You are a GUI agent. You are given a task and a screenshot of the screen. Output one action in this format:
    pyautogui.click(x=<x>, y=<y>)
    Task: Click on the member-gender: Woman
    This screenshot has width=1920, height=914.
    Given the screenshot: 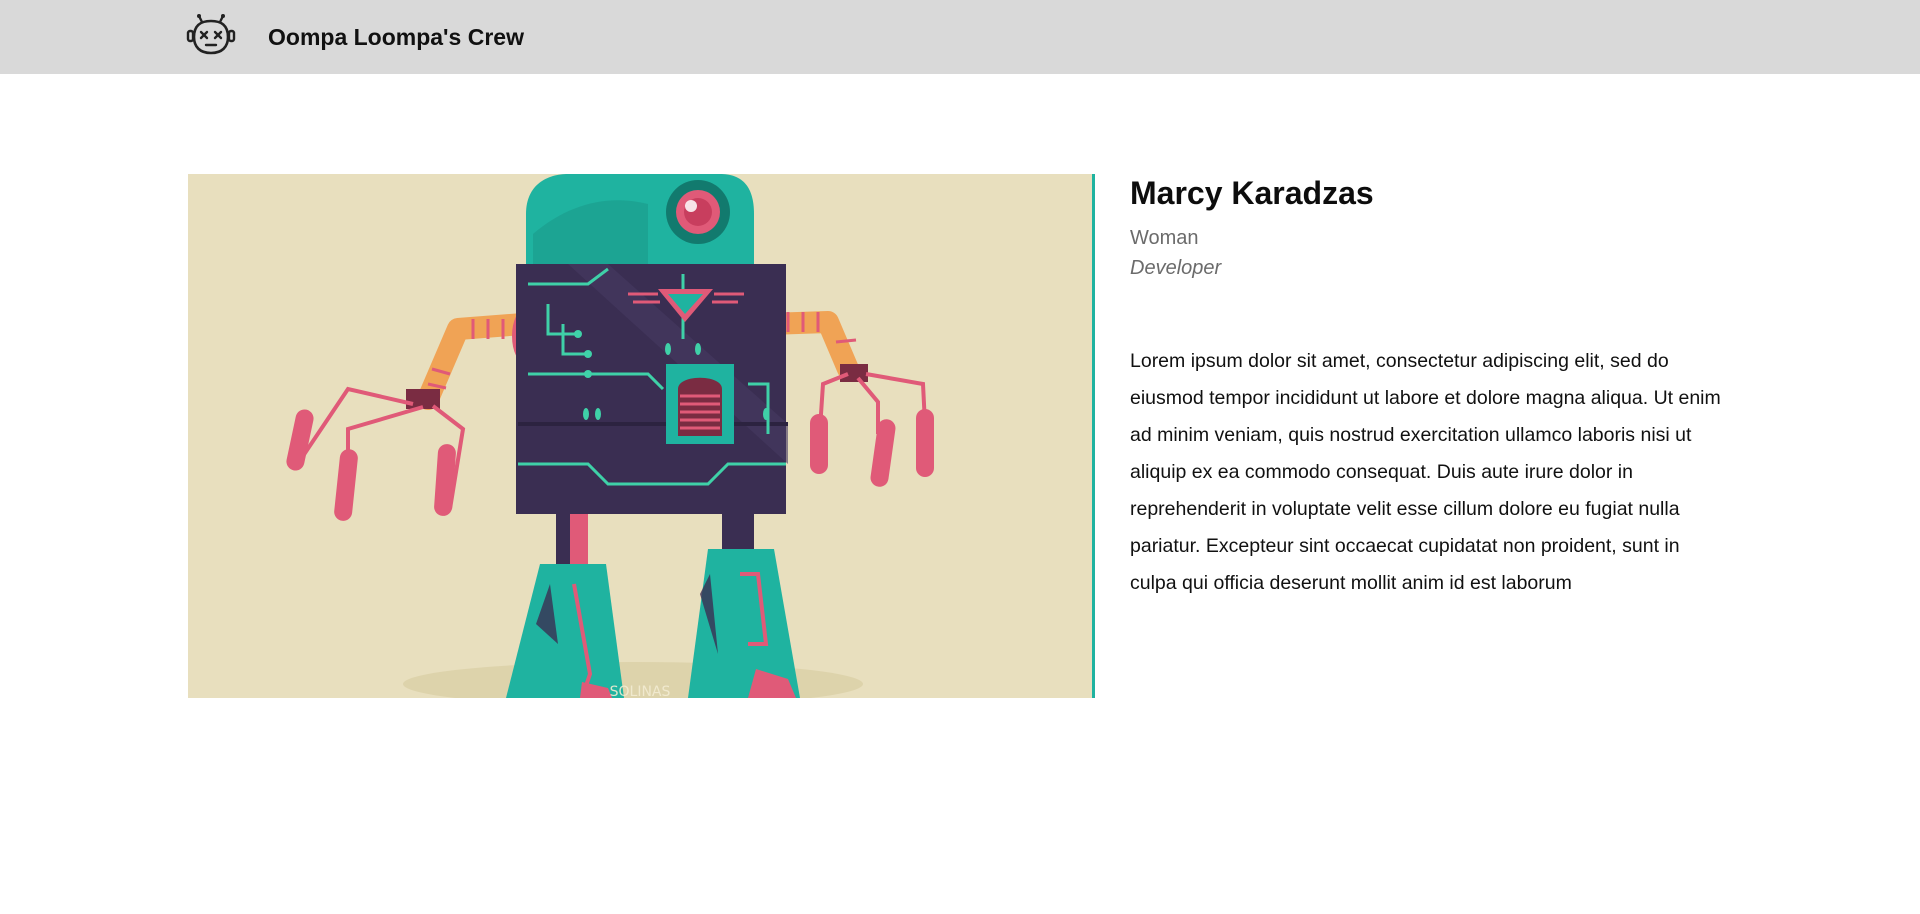 What is the action you would take?
    pyautogui.click(x=1164, y=238)
    